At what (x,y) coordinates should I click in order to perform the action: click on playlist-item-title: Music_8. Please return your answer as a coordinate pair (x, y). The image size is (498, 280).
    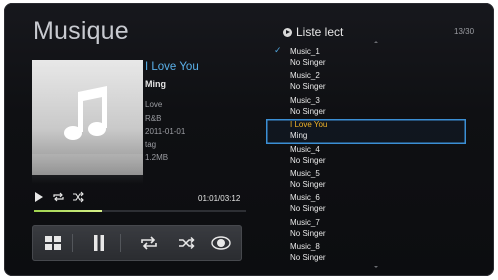
    Looking at the image, I should click on (305, 247).